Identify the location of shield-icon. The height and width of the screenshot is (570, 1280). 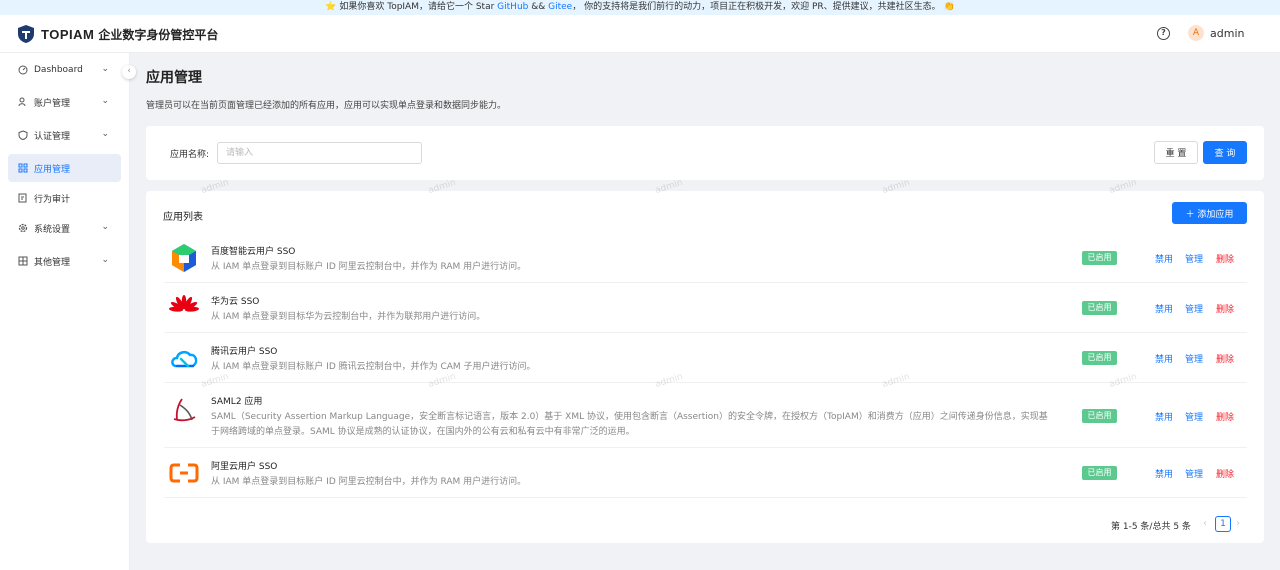
(23, 135).